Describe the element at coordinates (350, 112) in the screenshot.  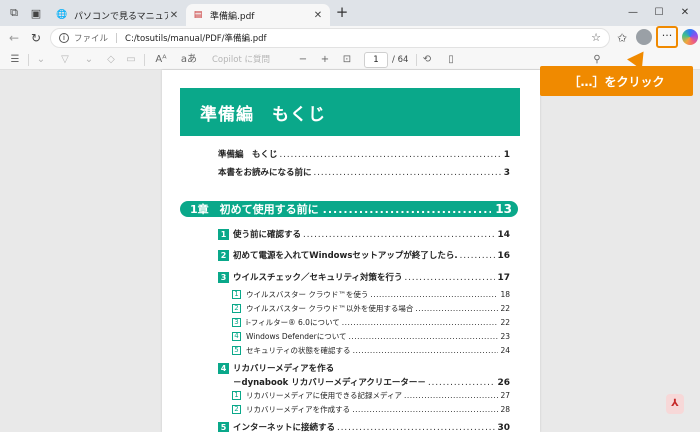
I see `page-title: 準備編 もくじ` at that location.